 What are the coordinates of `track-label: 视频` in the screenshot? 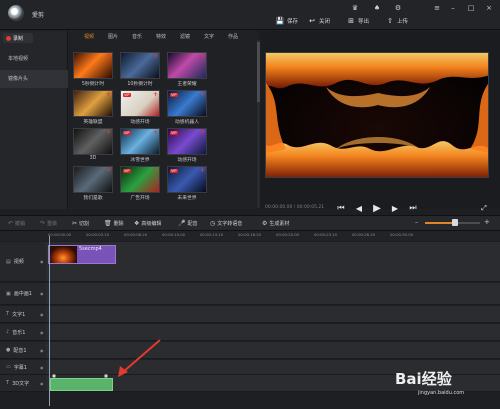 It's located at (18, 262).